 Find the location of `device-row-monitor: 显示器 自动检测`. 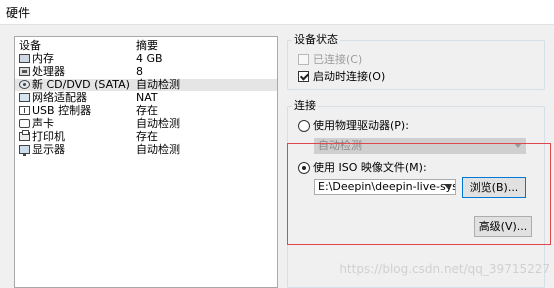

device-row-monitor: 显示器 自动检测 is located at coordinates (146, 150).